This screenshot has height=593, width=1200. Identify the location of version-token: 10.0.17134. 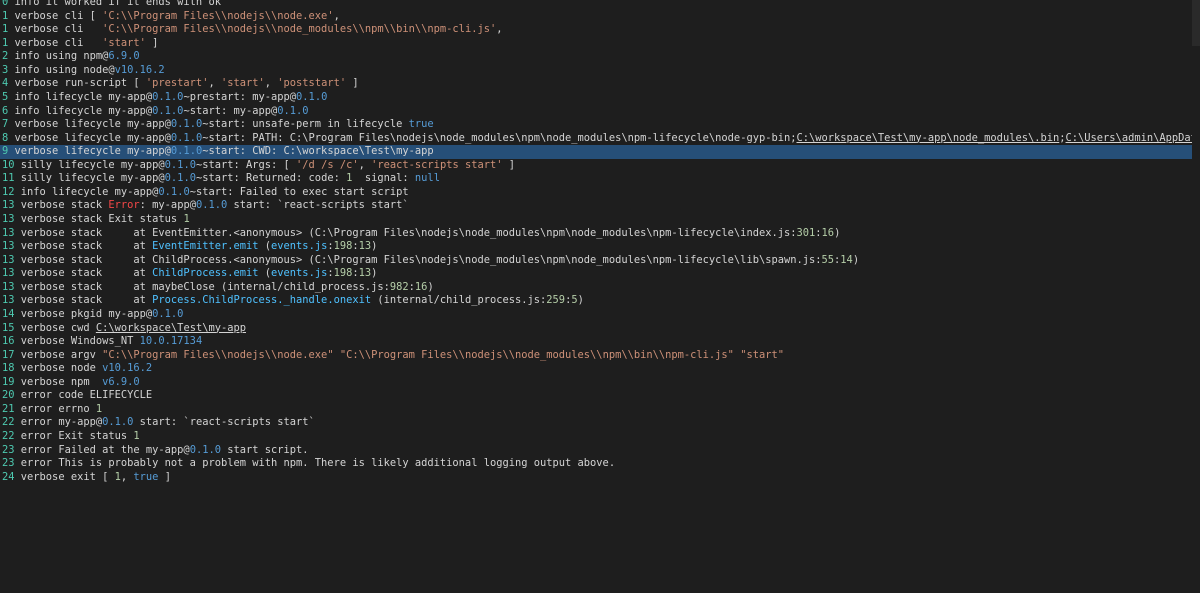
(171, 341).